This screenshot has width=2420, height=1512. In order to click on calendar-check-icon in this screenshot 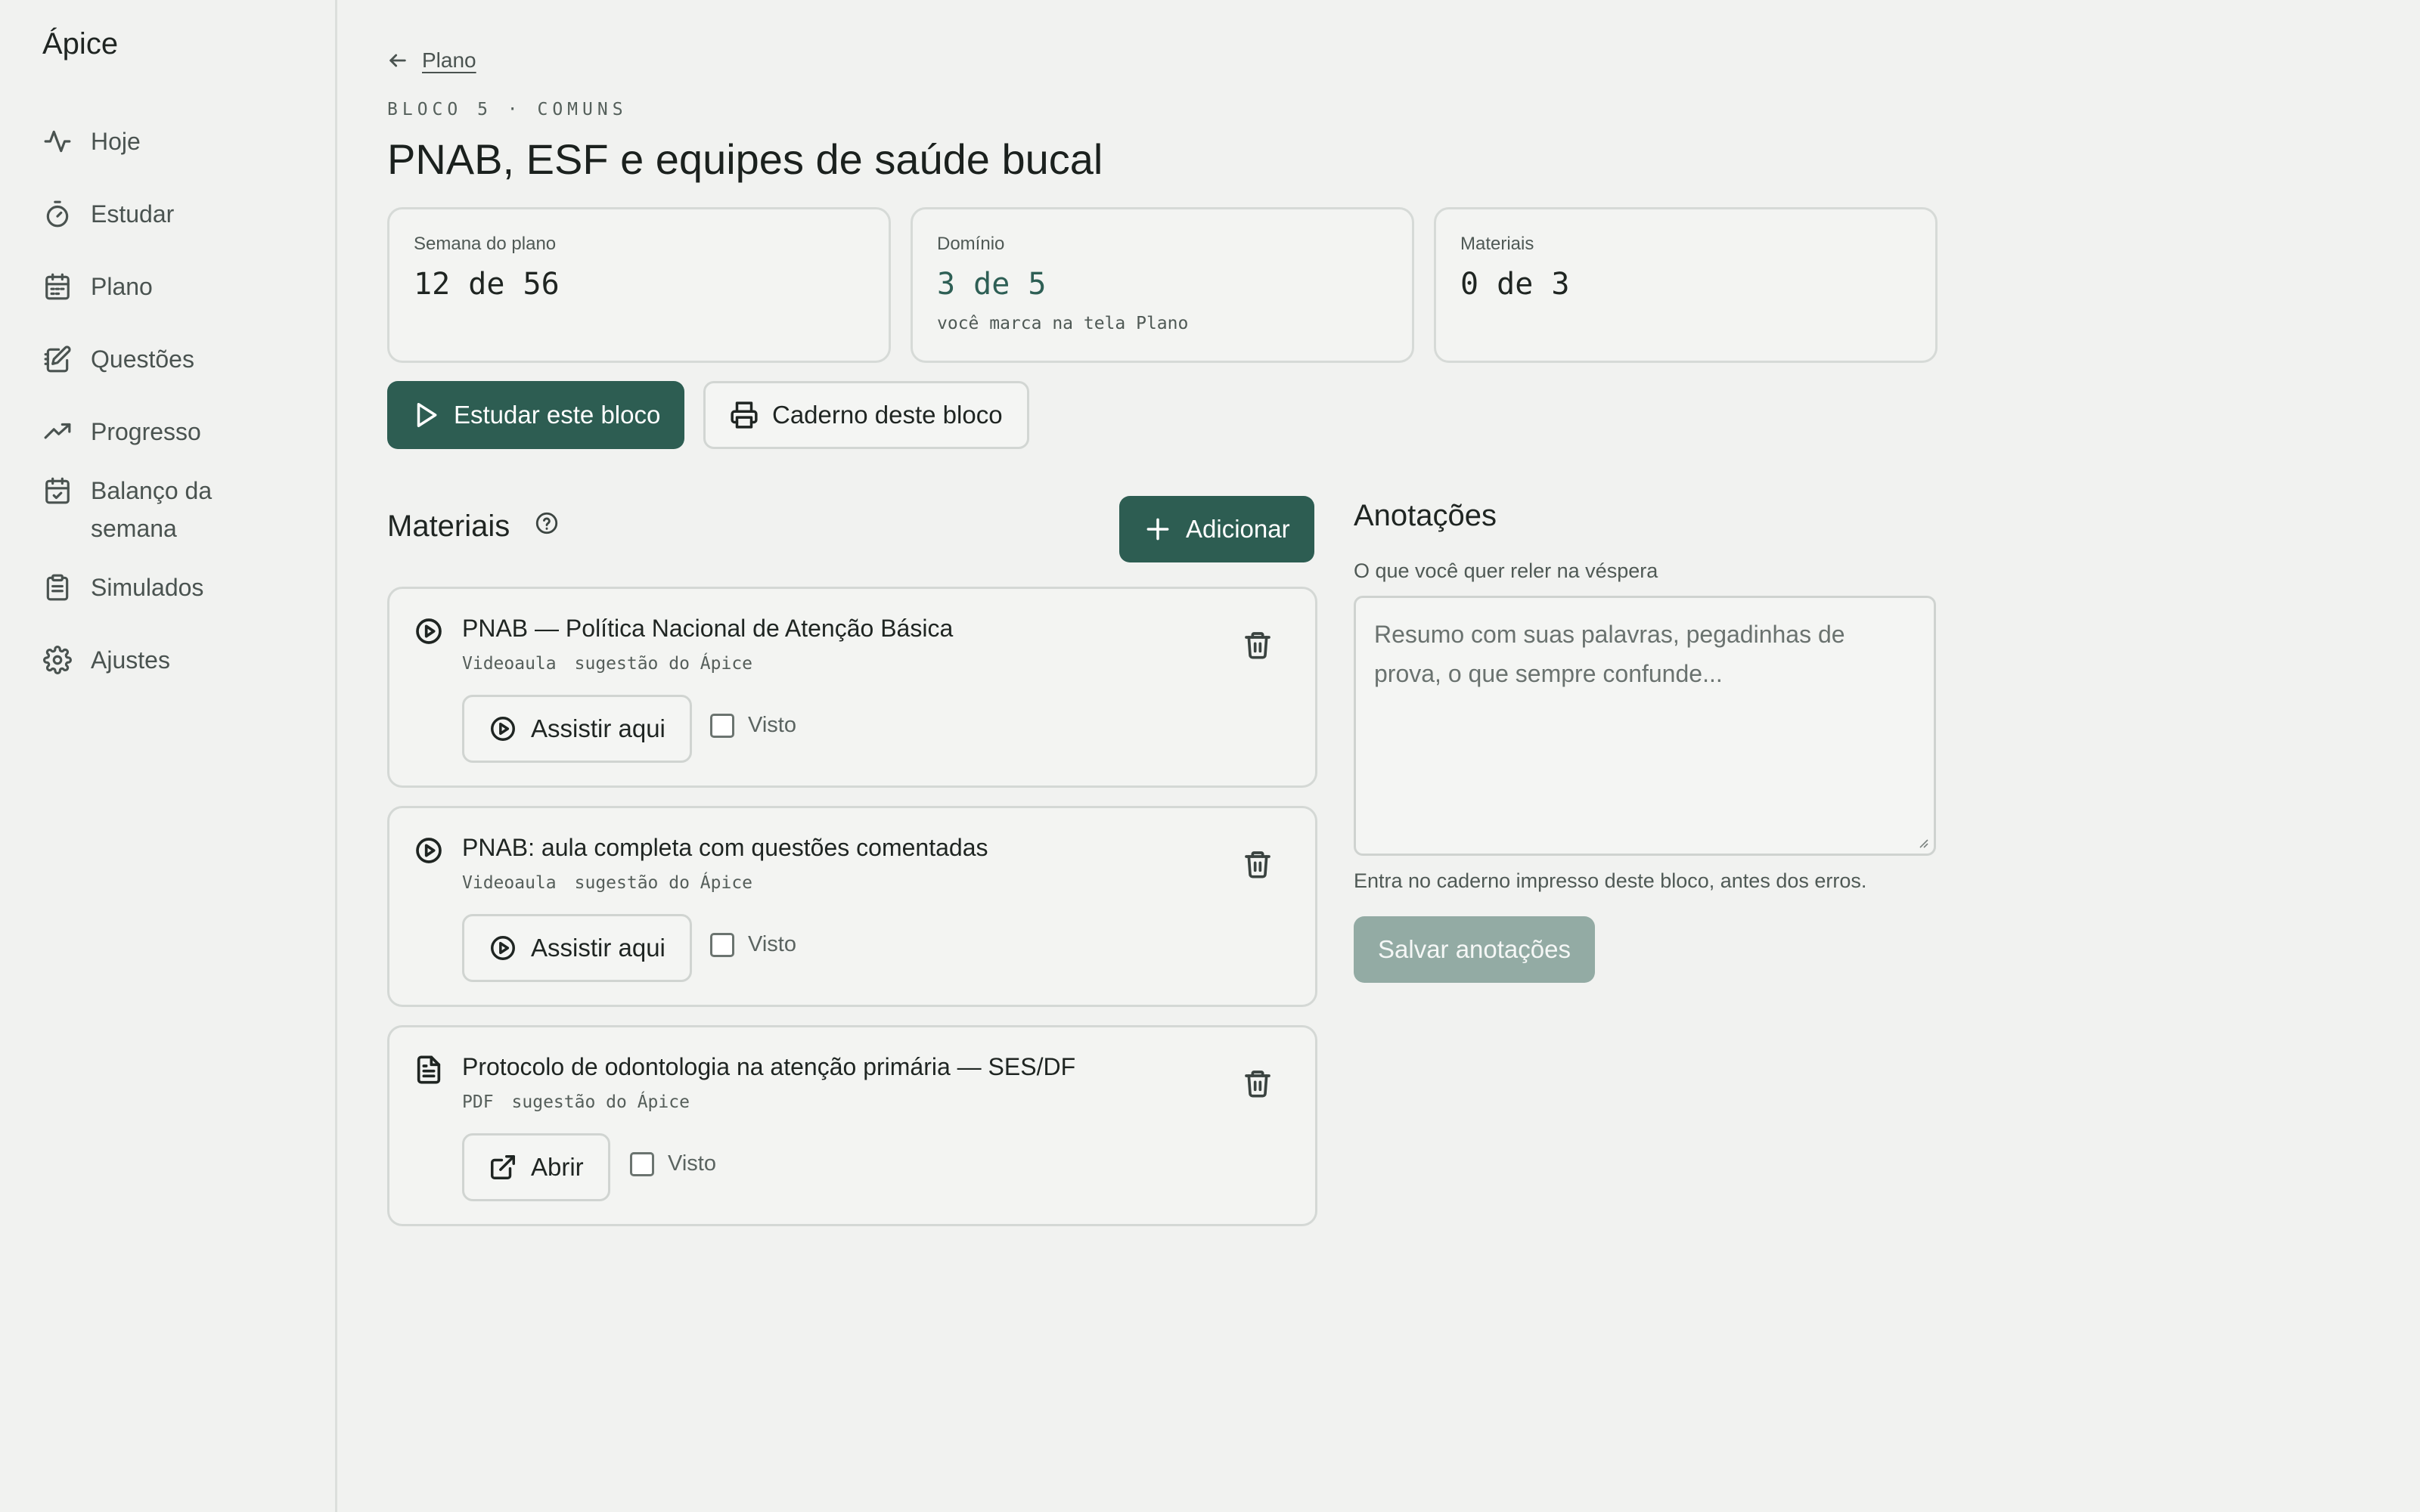, I will do `click(57, 491)`.